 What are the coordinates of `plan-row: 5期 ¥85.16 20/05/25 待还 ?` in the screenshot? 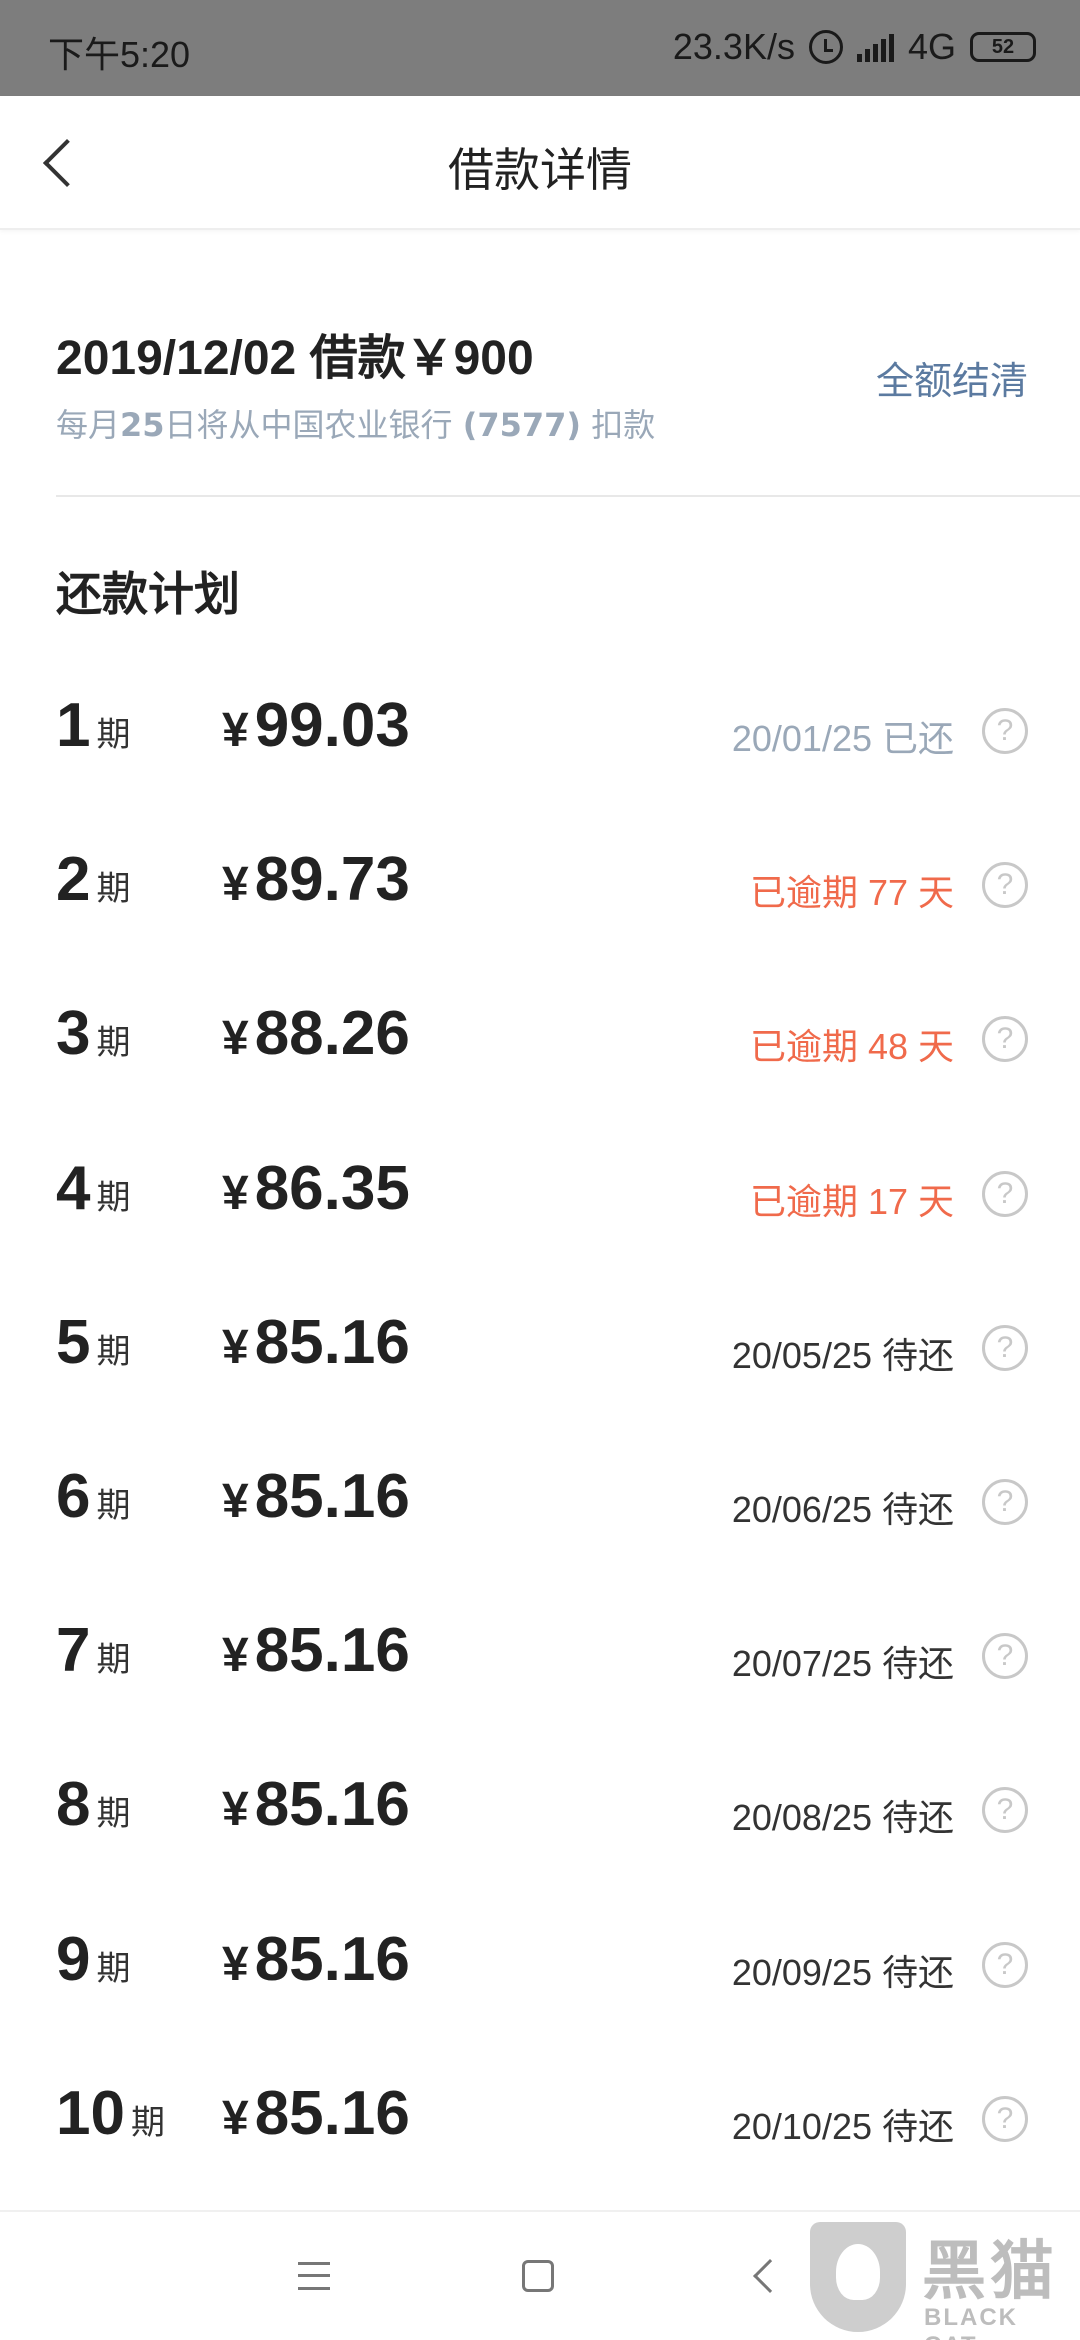 It's located at (540, 1354).